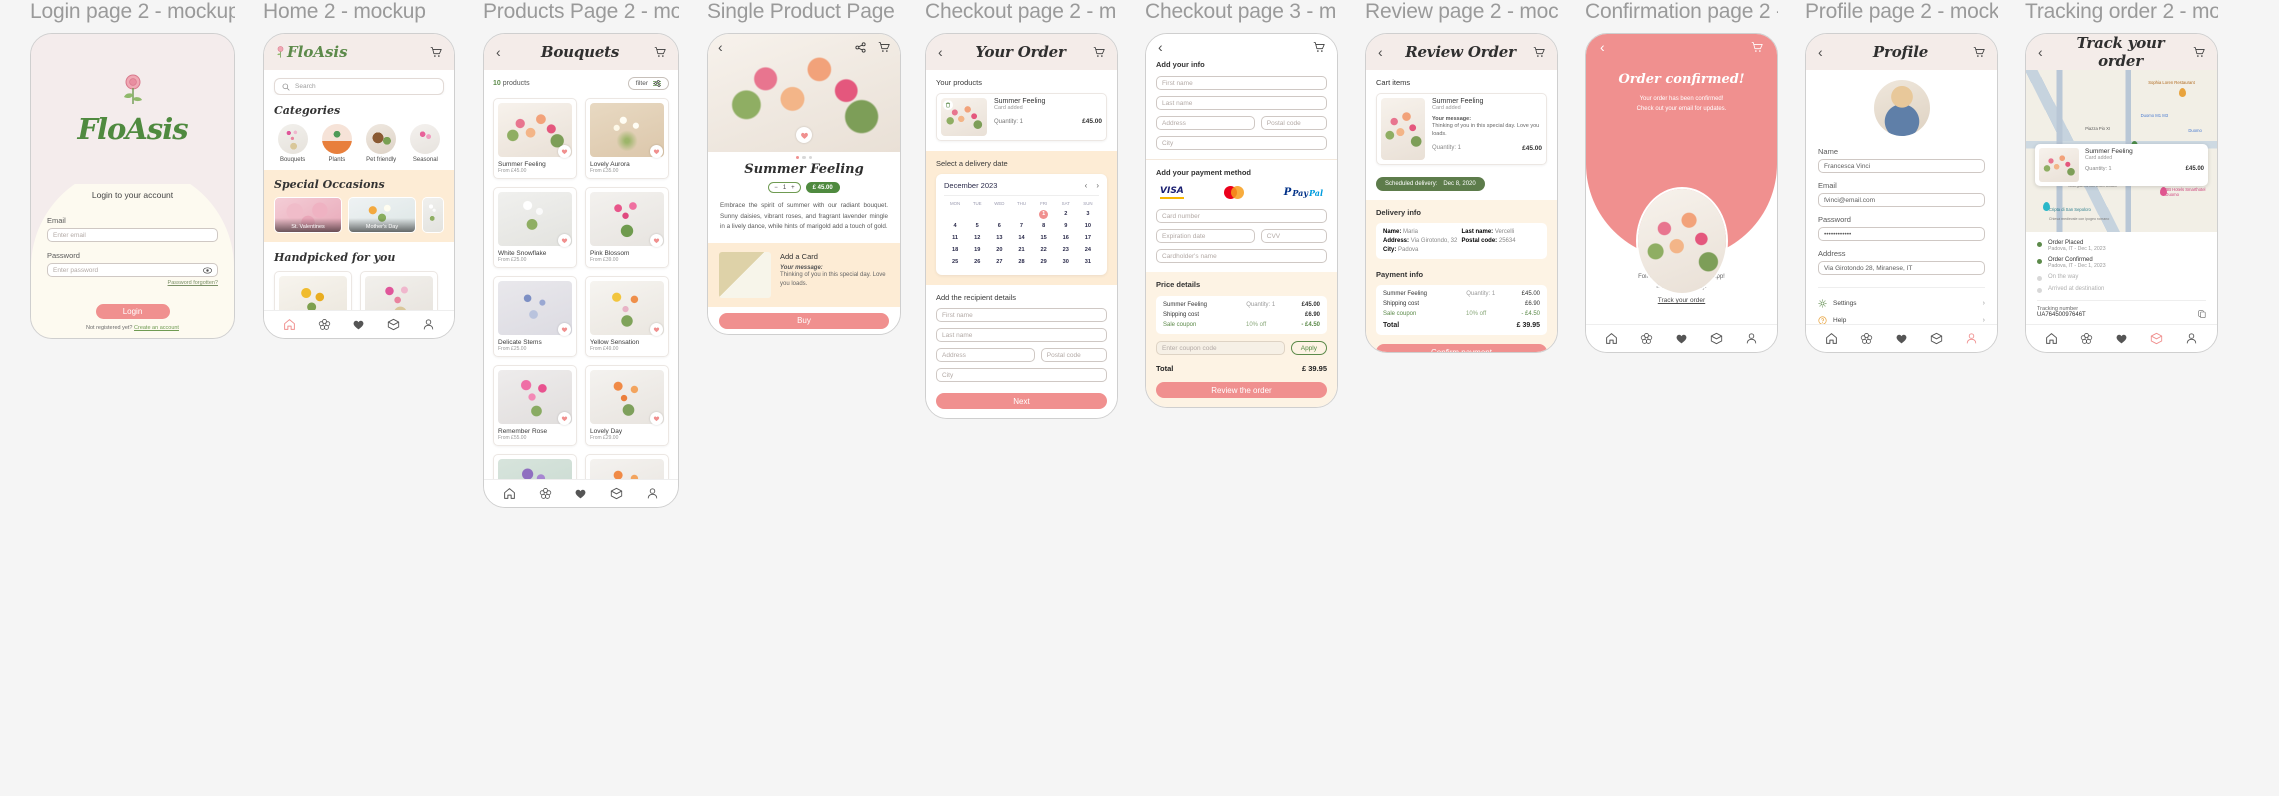  What do you see at coordinates (1088, 238) in the screenshot?
I see `calendar-day: 17` at bounding box center [1088, 238].